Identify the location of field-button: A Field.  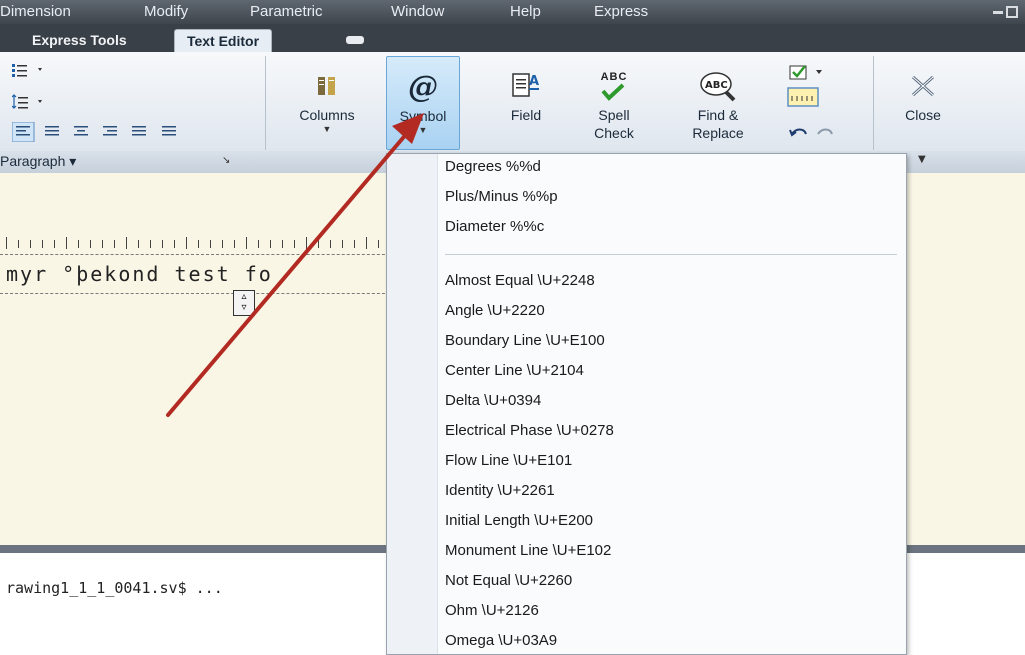
(526, 102).